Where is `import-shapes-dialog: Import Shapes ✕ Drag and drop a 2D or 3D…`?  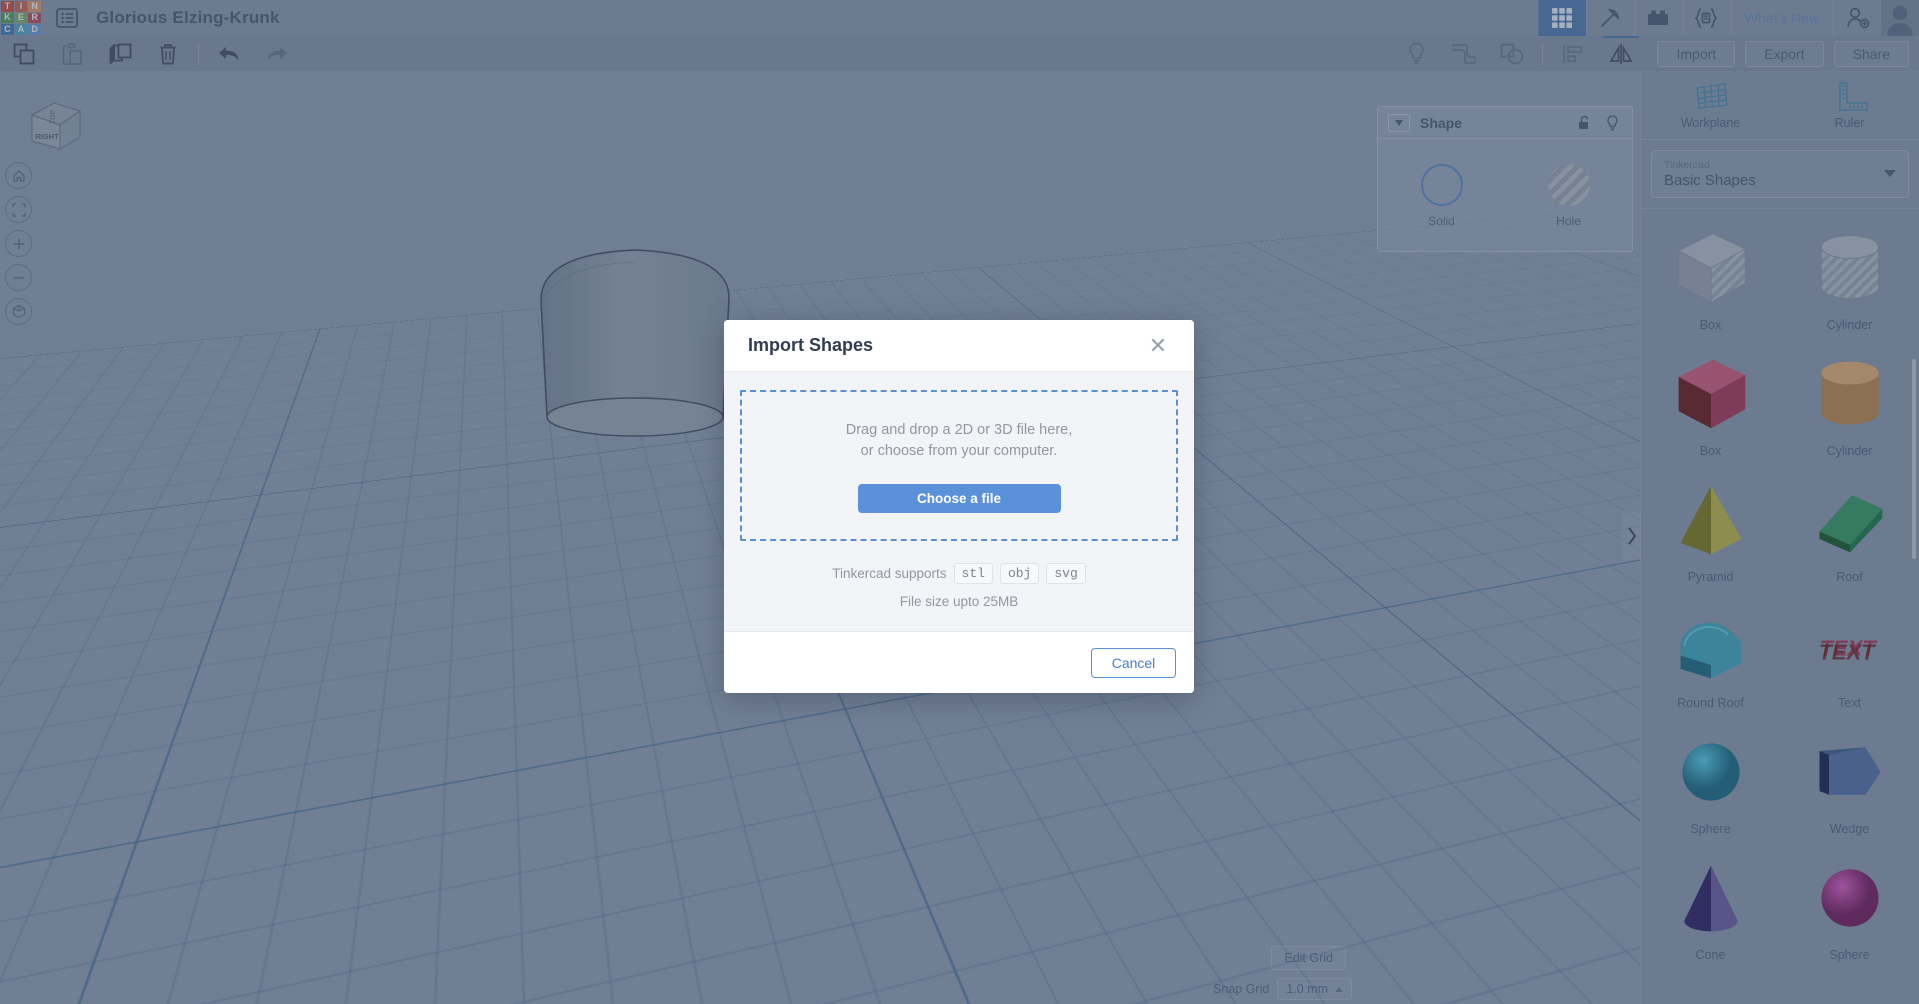
import-shapes-dialog: Import Shapes ✕ Drag and drop a 2D or 3D… is located at coordinates (959, 506).